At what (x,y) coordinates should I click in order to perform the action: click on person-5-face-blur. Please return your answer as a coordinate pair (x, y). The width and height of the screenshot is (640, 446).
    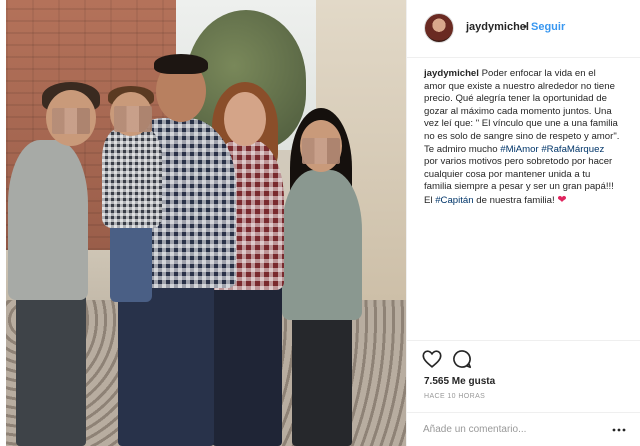
    Looking at the image, I should click on (321, 151).